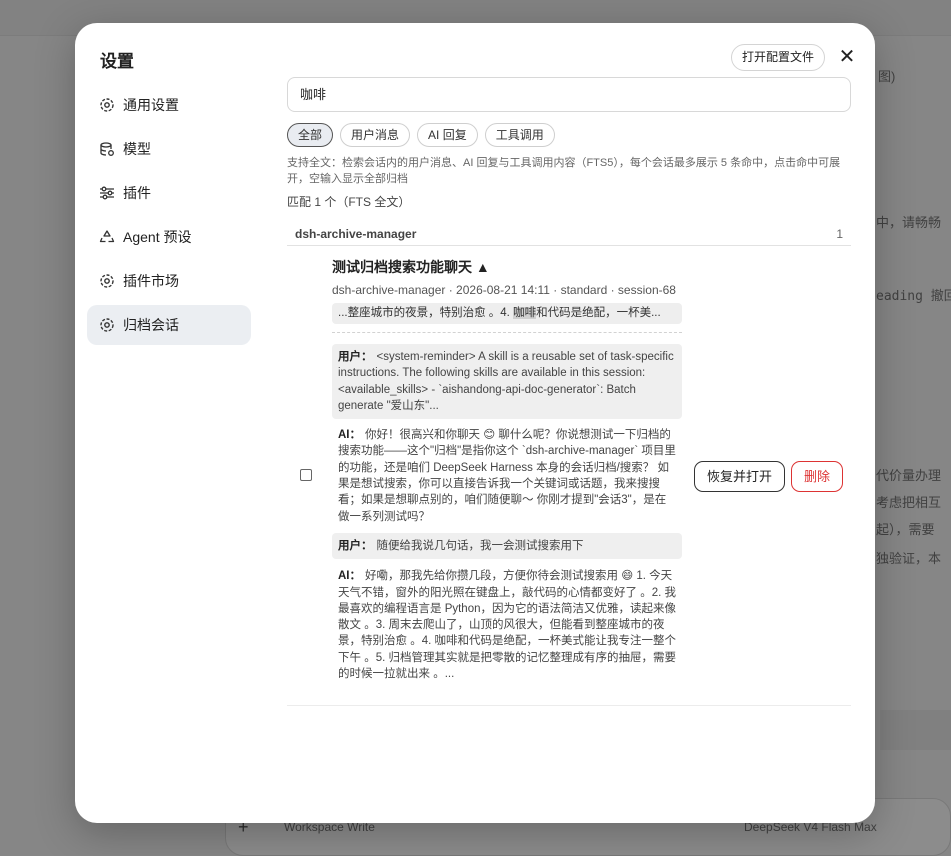 The width and height of the screenshot is (951, 856). What do you see at coordinates (447, 135) in the screenshot?
I see `filter-ai-replies: AI 回复` at bounding box center [447, 135].